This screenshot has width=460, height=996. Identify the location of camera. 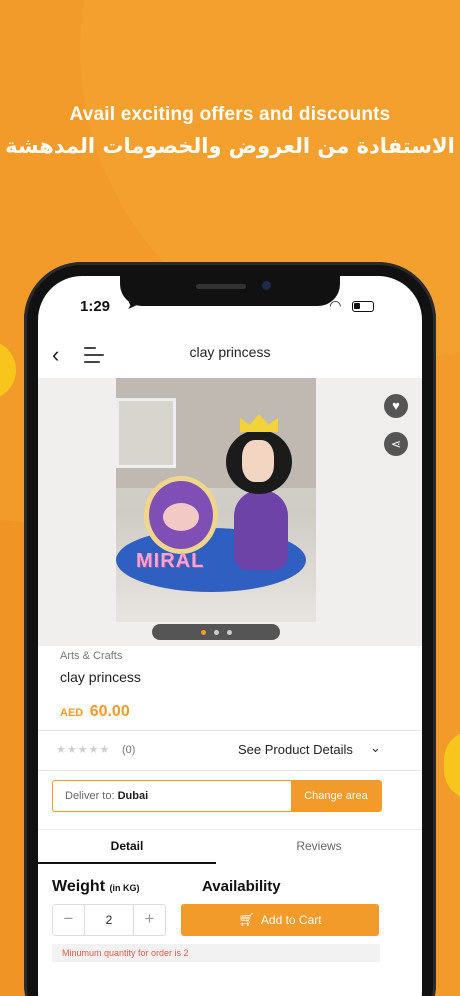
(266, 285).